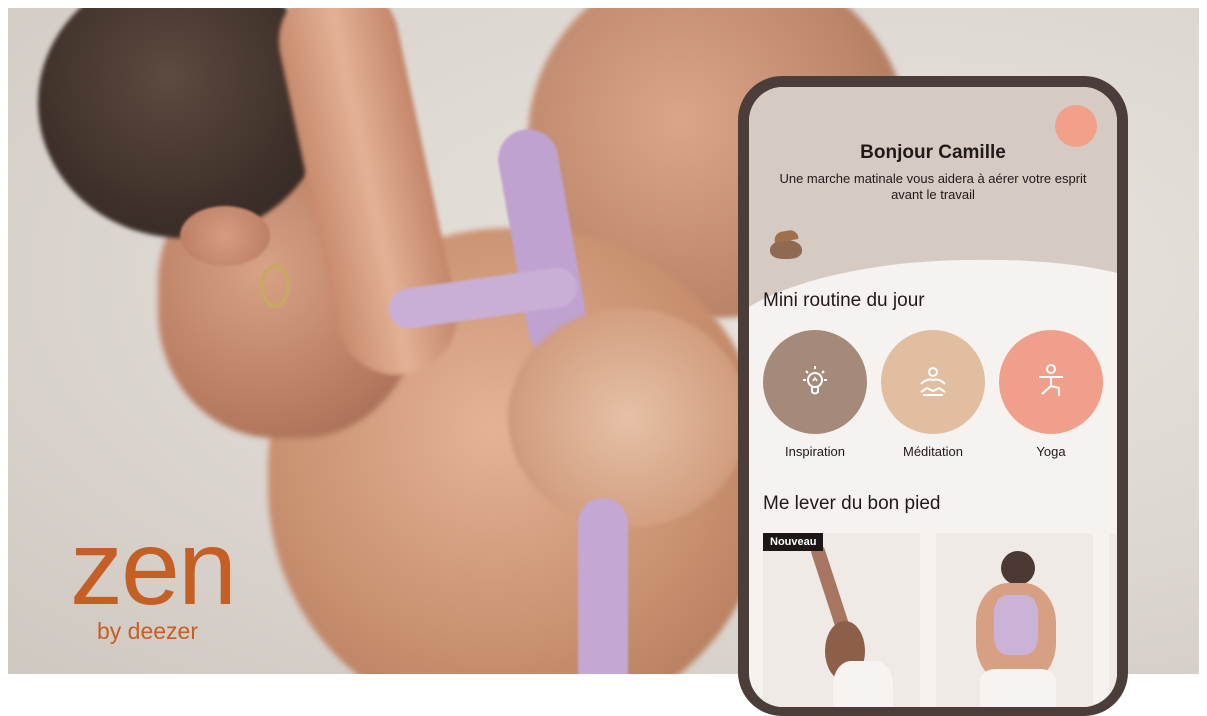  I want to click on model-hand-image, so click(628, 418).